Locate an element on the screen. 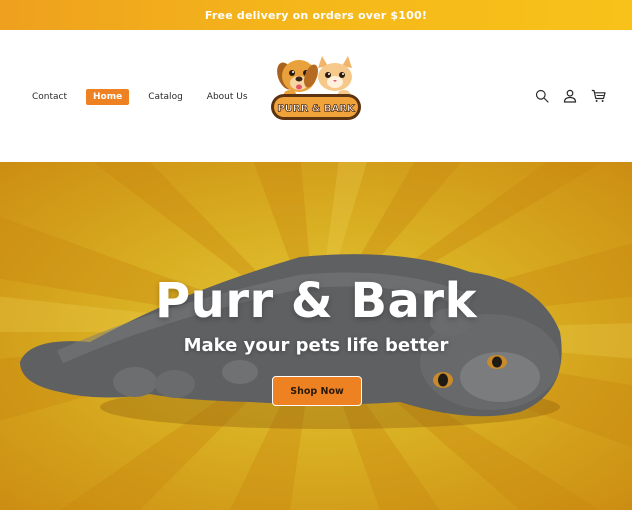 Image resolution: width=632 pixels, height=510 pixels. announcement-text: Free delivery on orders over $100! is located at coordinates (316, 15).